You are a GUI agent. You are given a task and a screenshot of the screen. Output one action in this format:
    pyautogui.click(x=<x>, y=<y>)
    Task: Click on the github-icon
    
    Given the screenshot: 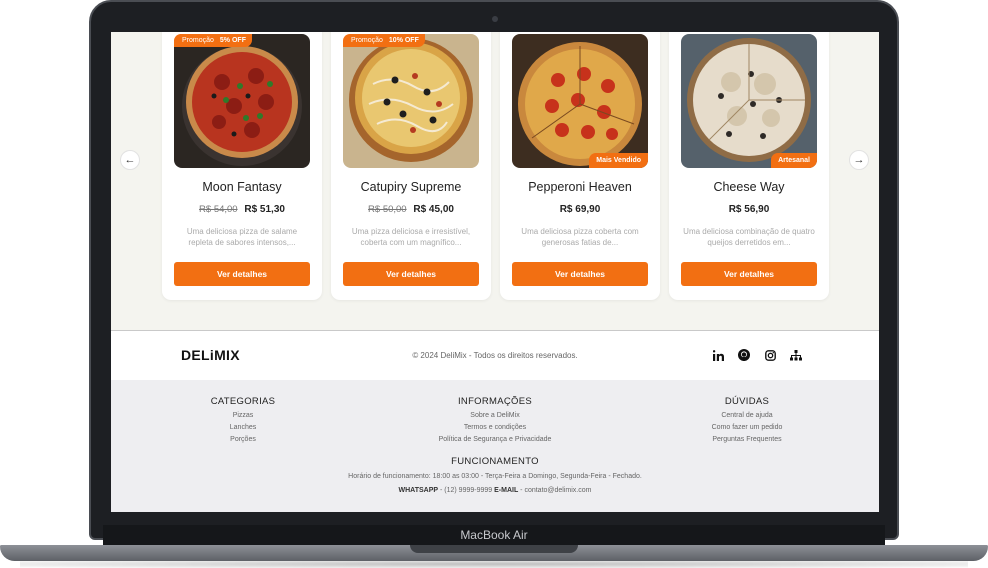 What is the action you would take?
    pyautogui.click(x=744, y=355)
    